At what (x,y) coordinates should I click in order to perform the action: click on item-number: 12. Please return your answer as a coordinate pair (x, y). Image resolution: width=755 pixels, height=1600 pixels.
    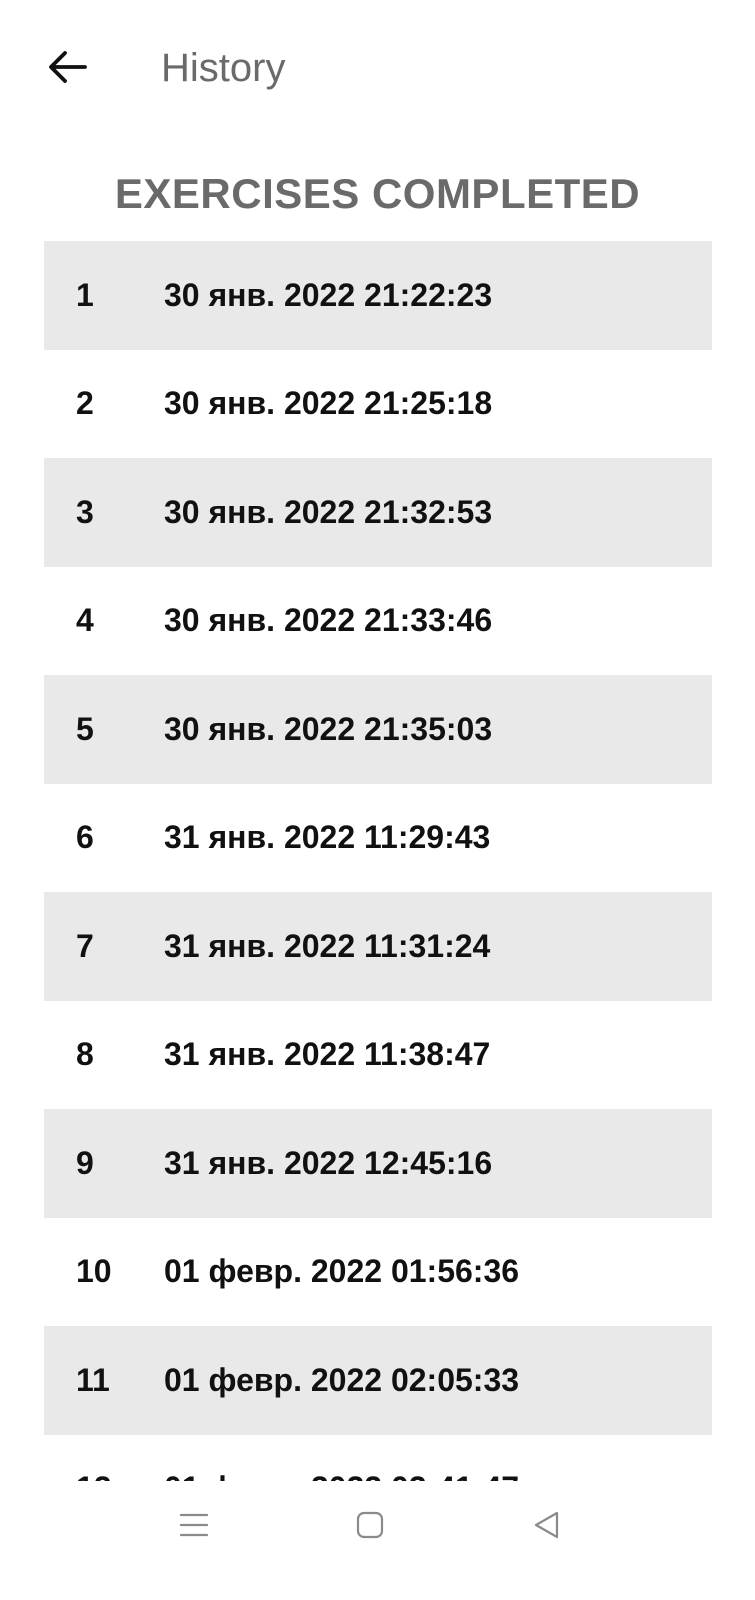
    Looking at the image, I should click on (114, 1475).